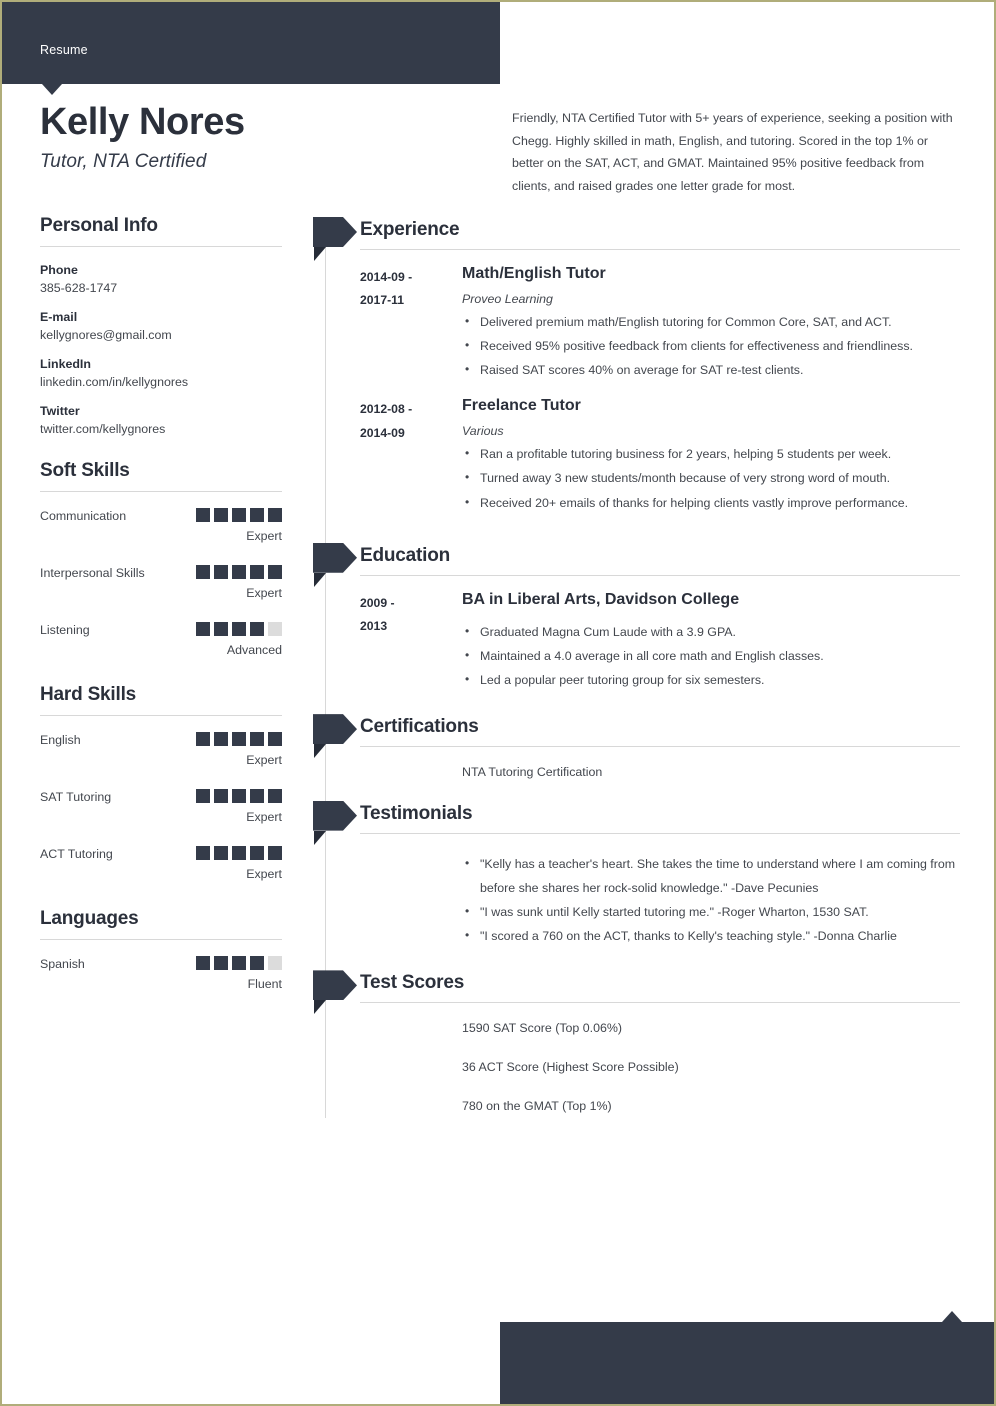 The height and width of the screenshot is (1406, 996). Describe the element at coordinates (92, 573) in the screenshot. I see `skill-name: Interpersonal Skills` at that location.